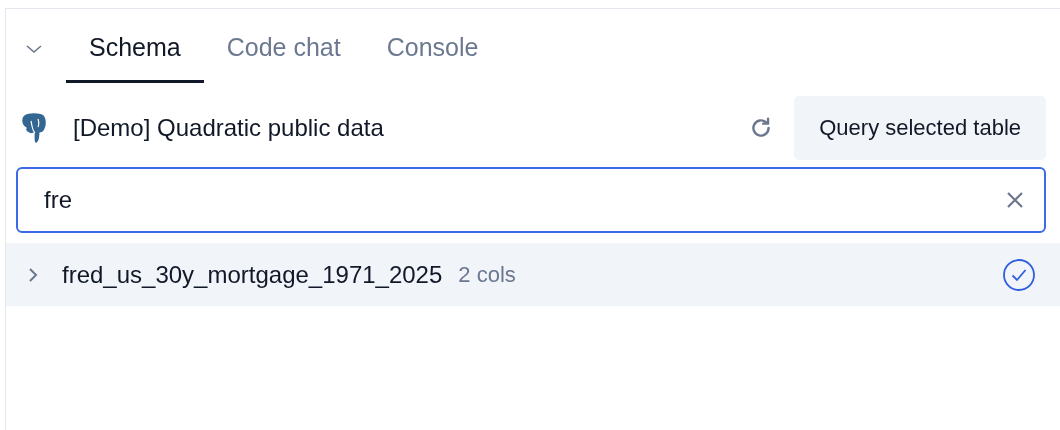 This screenshot has height=430, width=1060. I want to click on chevron-right-icon, so click(33, 274).